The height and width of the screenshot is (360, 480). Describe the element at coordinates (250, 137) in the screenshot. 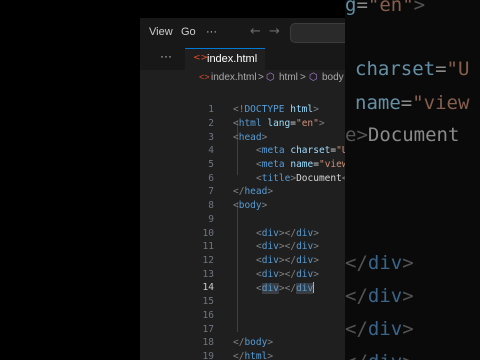

I see `code-line-head-open: <head>` at that location.